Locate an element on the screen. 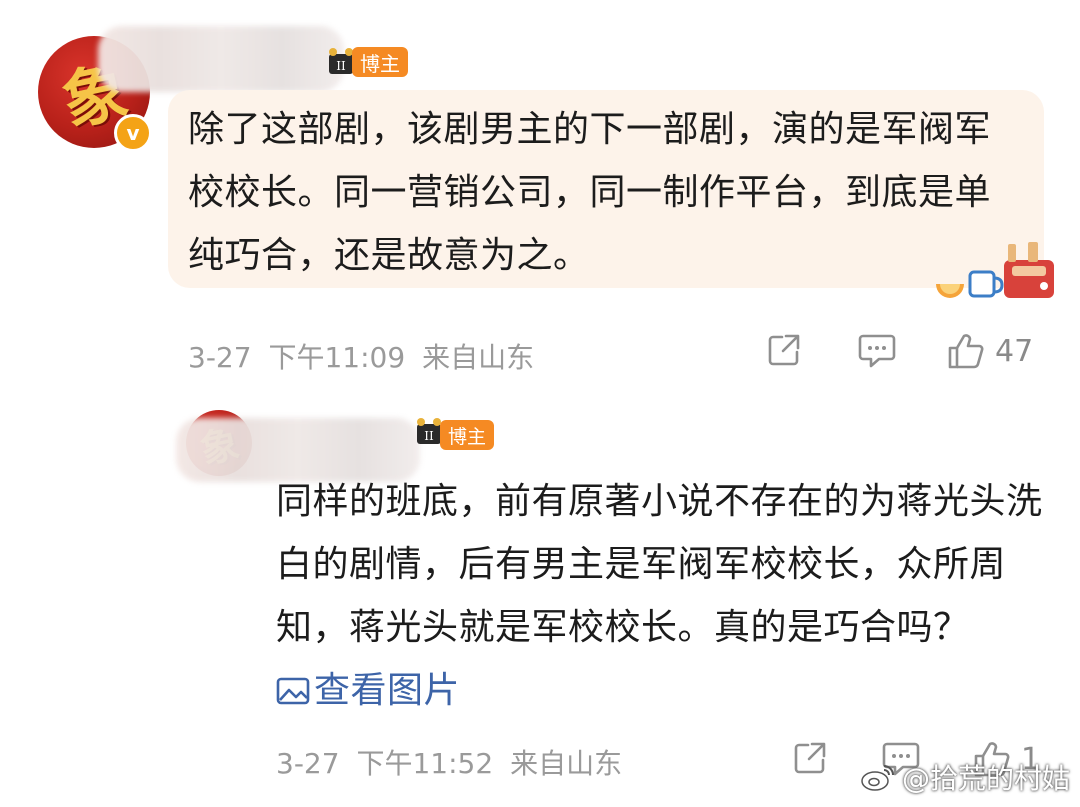 Image resolution: width=1080 pixels, height=807 pixels. like-button: 47 is located at coordinates (990, 351).